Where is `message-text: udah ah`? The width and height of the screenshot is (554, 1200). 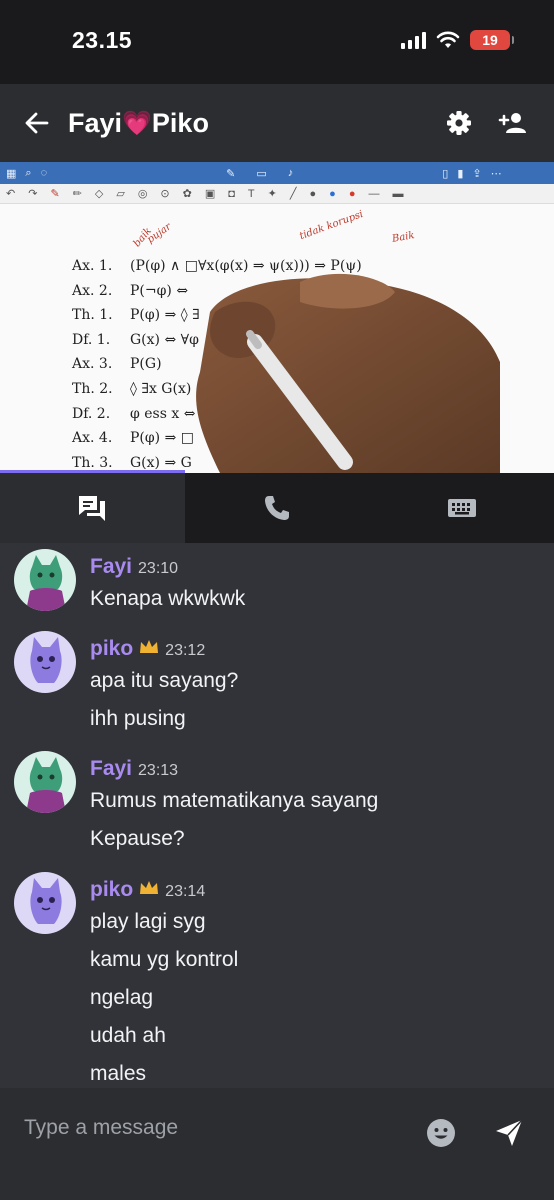
message-text: udah ah is located at coordinates (128, 1036).